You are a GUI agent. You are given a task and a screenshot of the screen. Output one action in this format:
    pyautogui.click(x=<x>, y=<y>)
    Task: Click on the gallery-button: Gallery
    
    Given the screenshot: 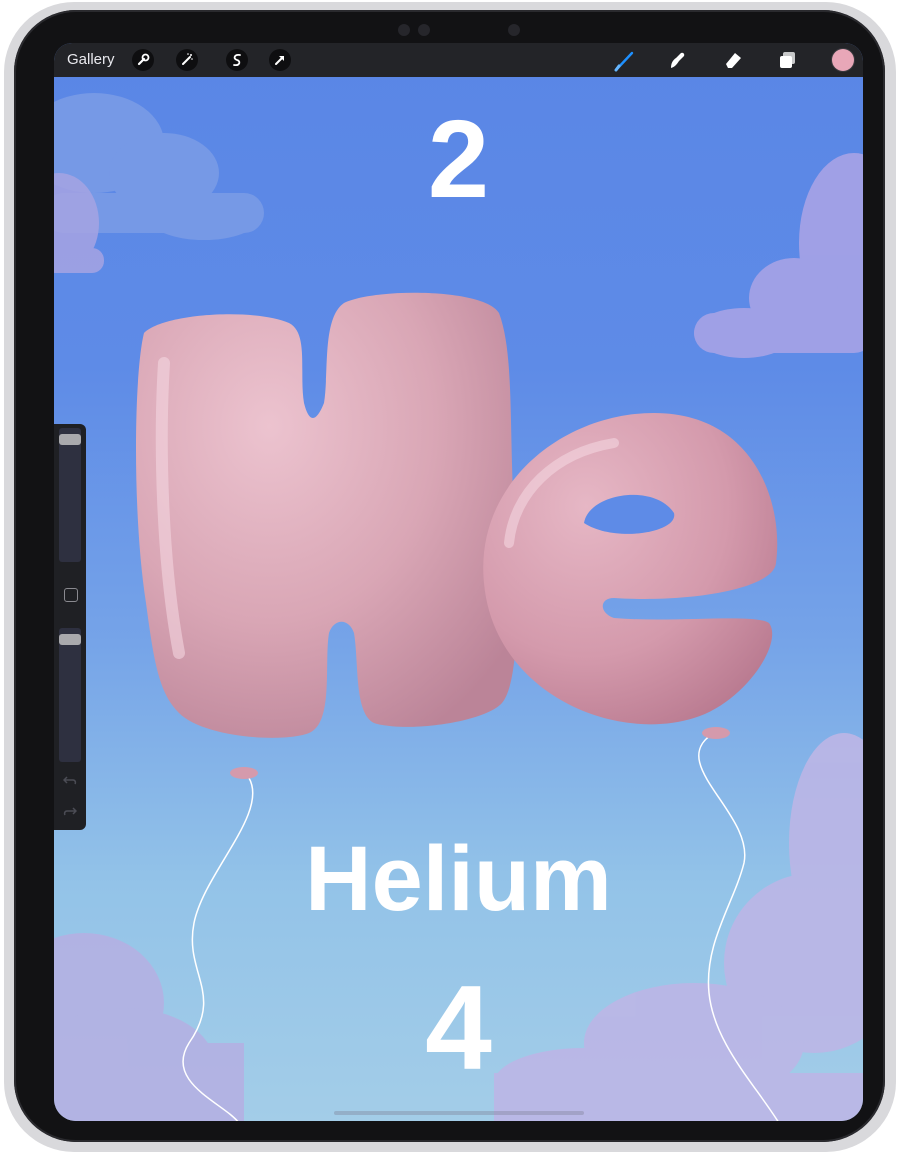 What is the action you would take?
    pyautogui.click(x=91, y=60)
    